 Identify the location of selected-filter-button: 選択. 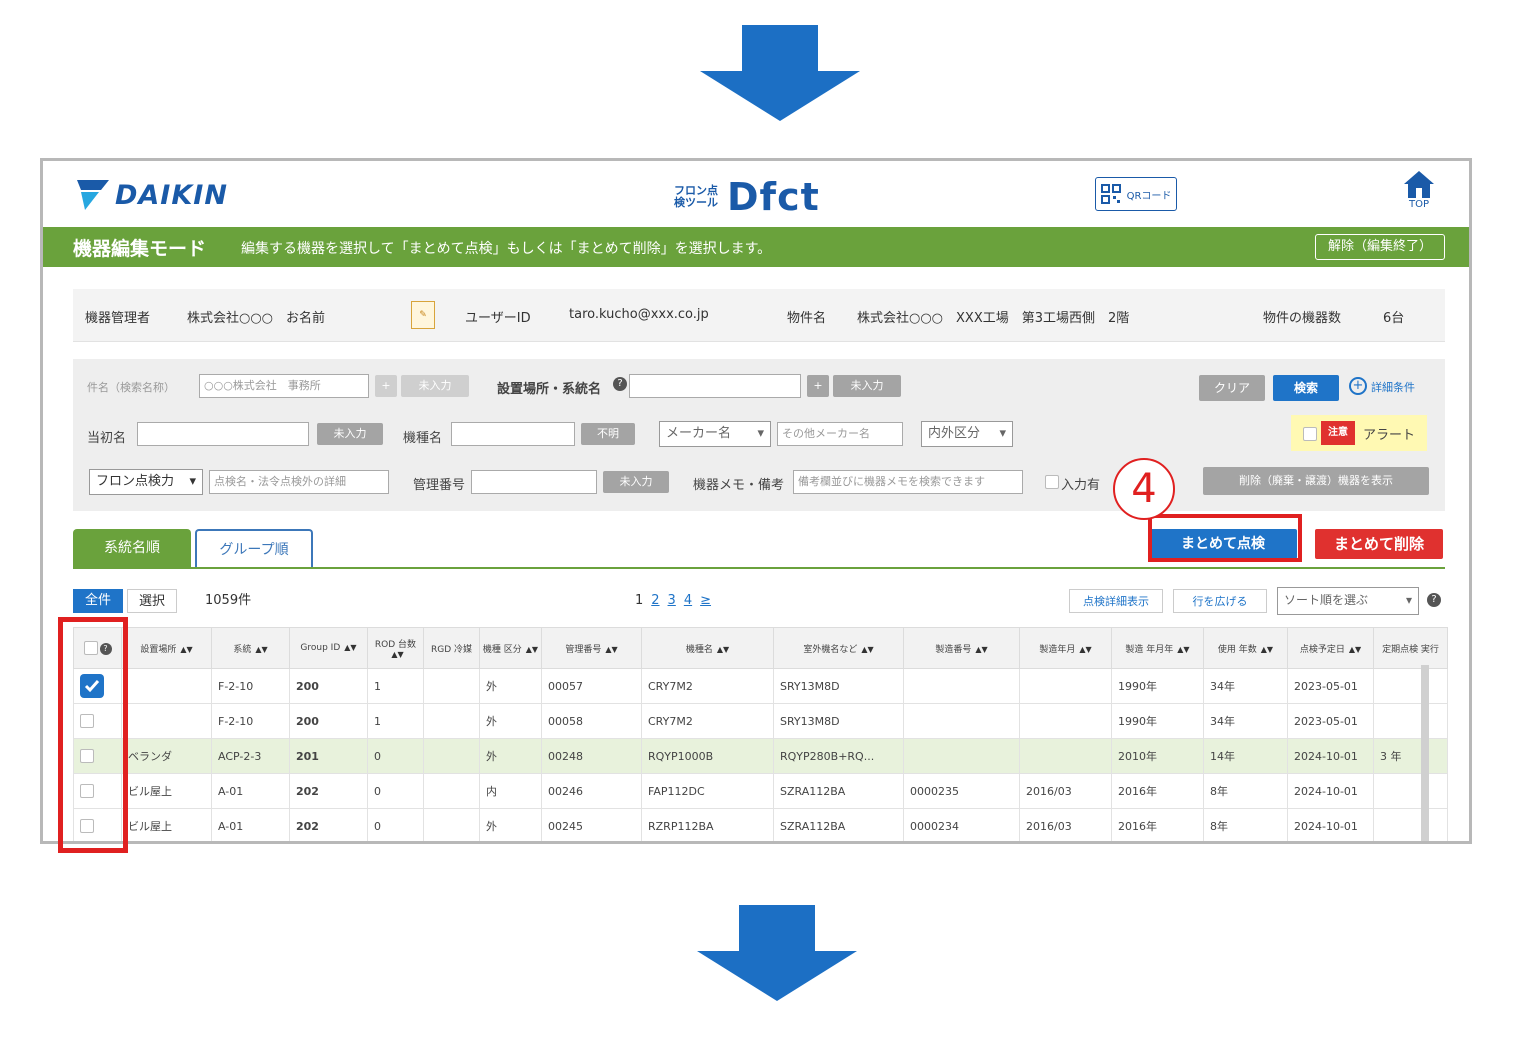
(152, 601).